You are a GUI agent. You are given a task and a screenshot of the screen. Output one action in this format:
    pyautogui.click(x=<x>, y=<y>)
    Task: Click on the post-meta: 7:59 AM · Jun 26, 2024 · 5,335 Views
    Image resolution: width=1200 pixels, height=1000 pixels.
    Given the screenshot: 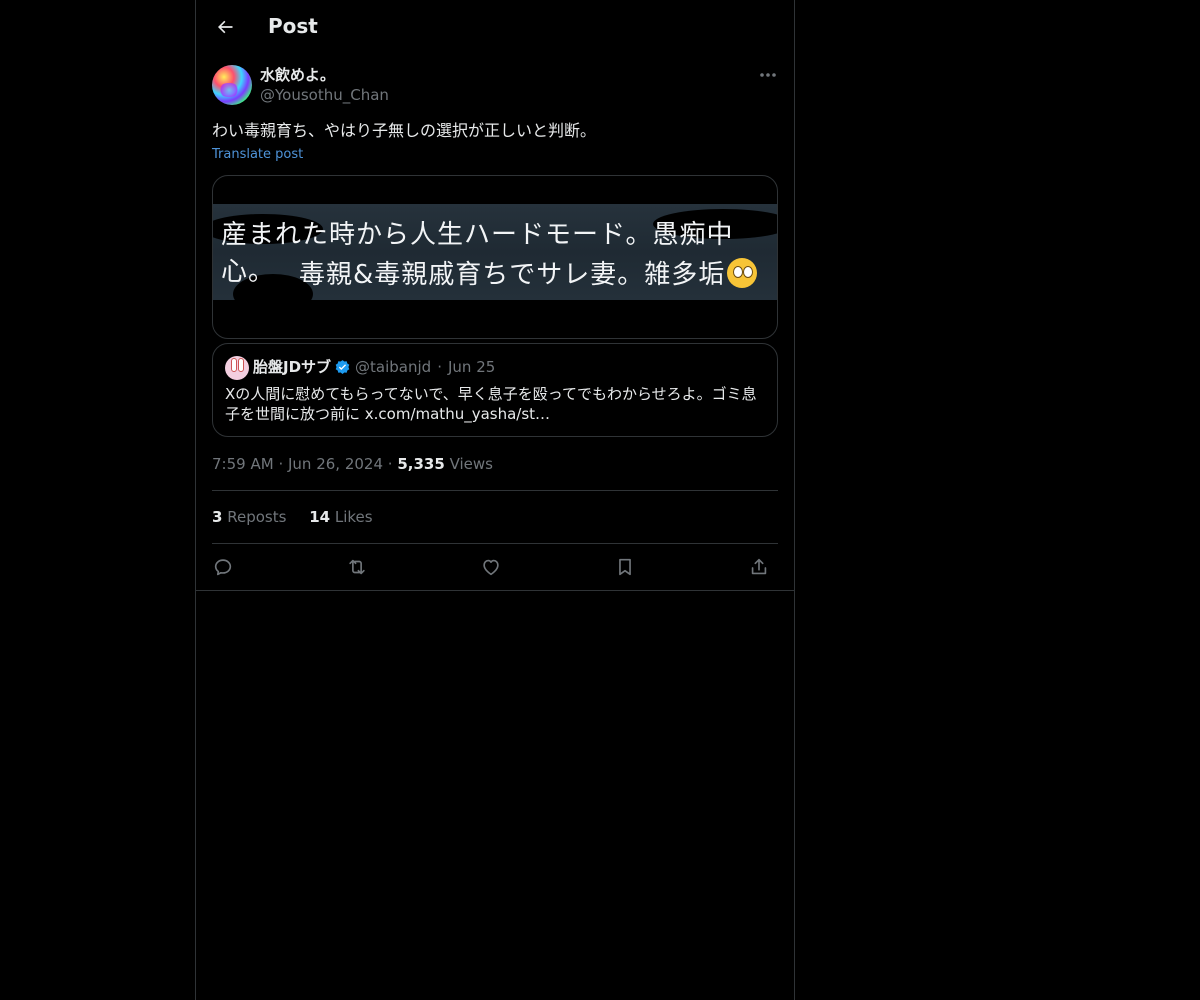 What is the action you would take?
    pyautogui.click(x=352, y=464)
    